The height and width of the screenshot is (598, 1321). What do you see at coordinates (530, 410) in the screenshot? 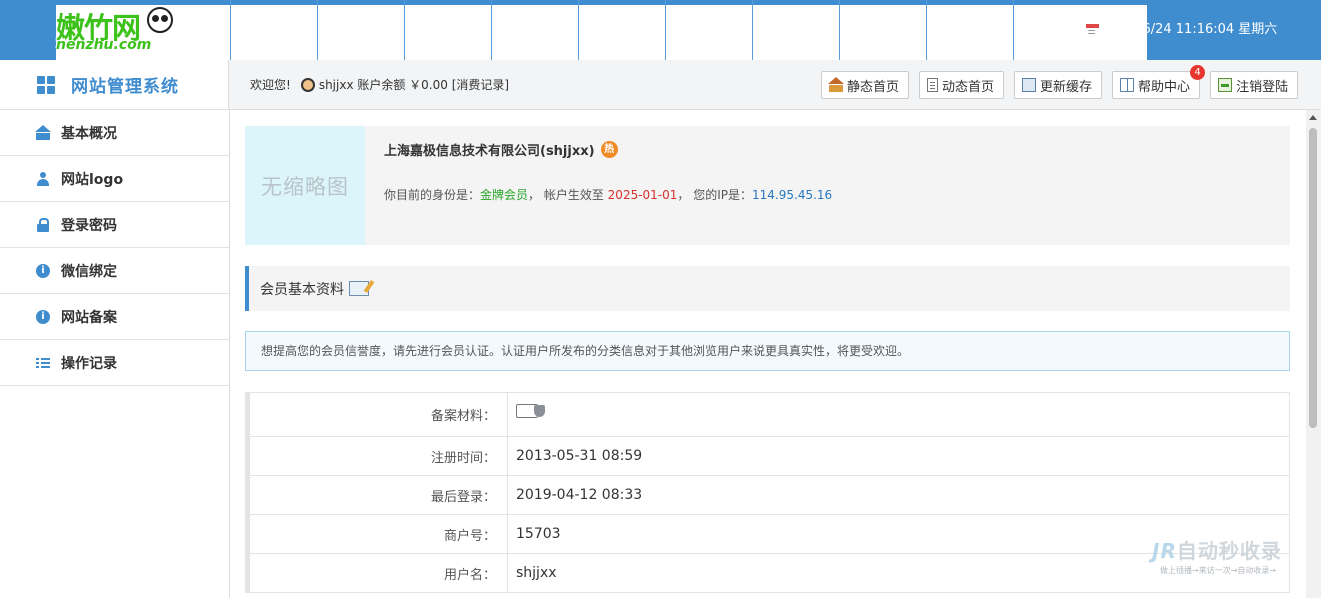
I see `id-card-icon` at bounding box center [530, 410].